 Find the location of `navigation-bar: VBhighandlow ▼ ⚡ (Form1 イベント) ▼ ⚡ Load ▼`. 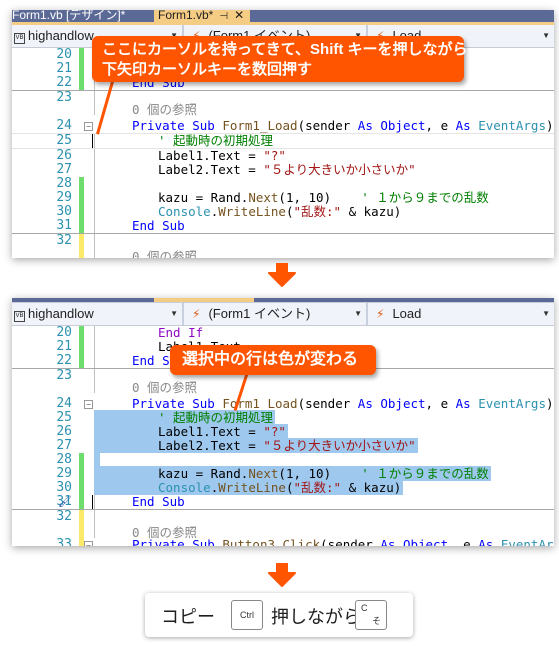

navigation-bar: VBhighandlow ▼ ⚡ (Form1 イベント) ▼ ⚡ Load ▼ is located at coordinates (283, 314).